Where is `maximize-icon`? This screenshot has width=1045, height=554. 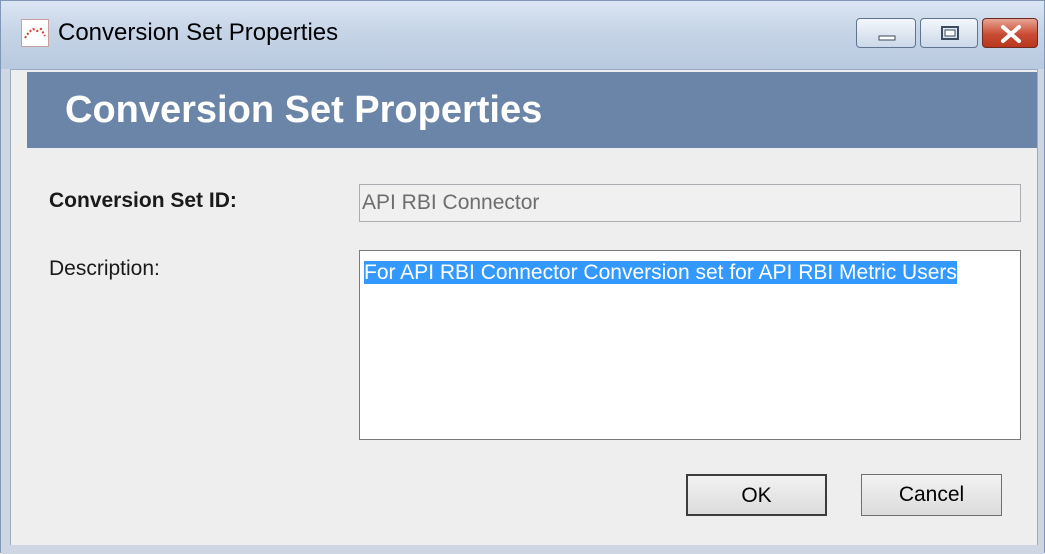
maximize-icon is located at coordinates (950, 33).